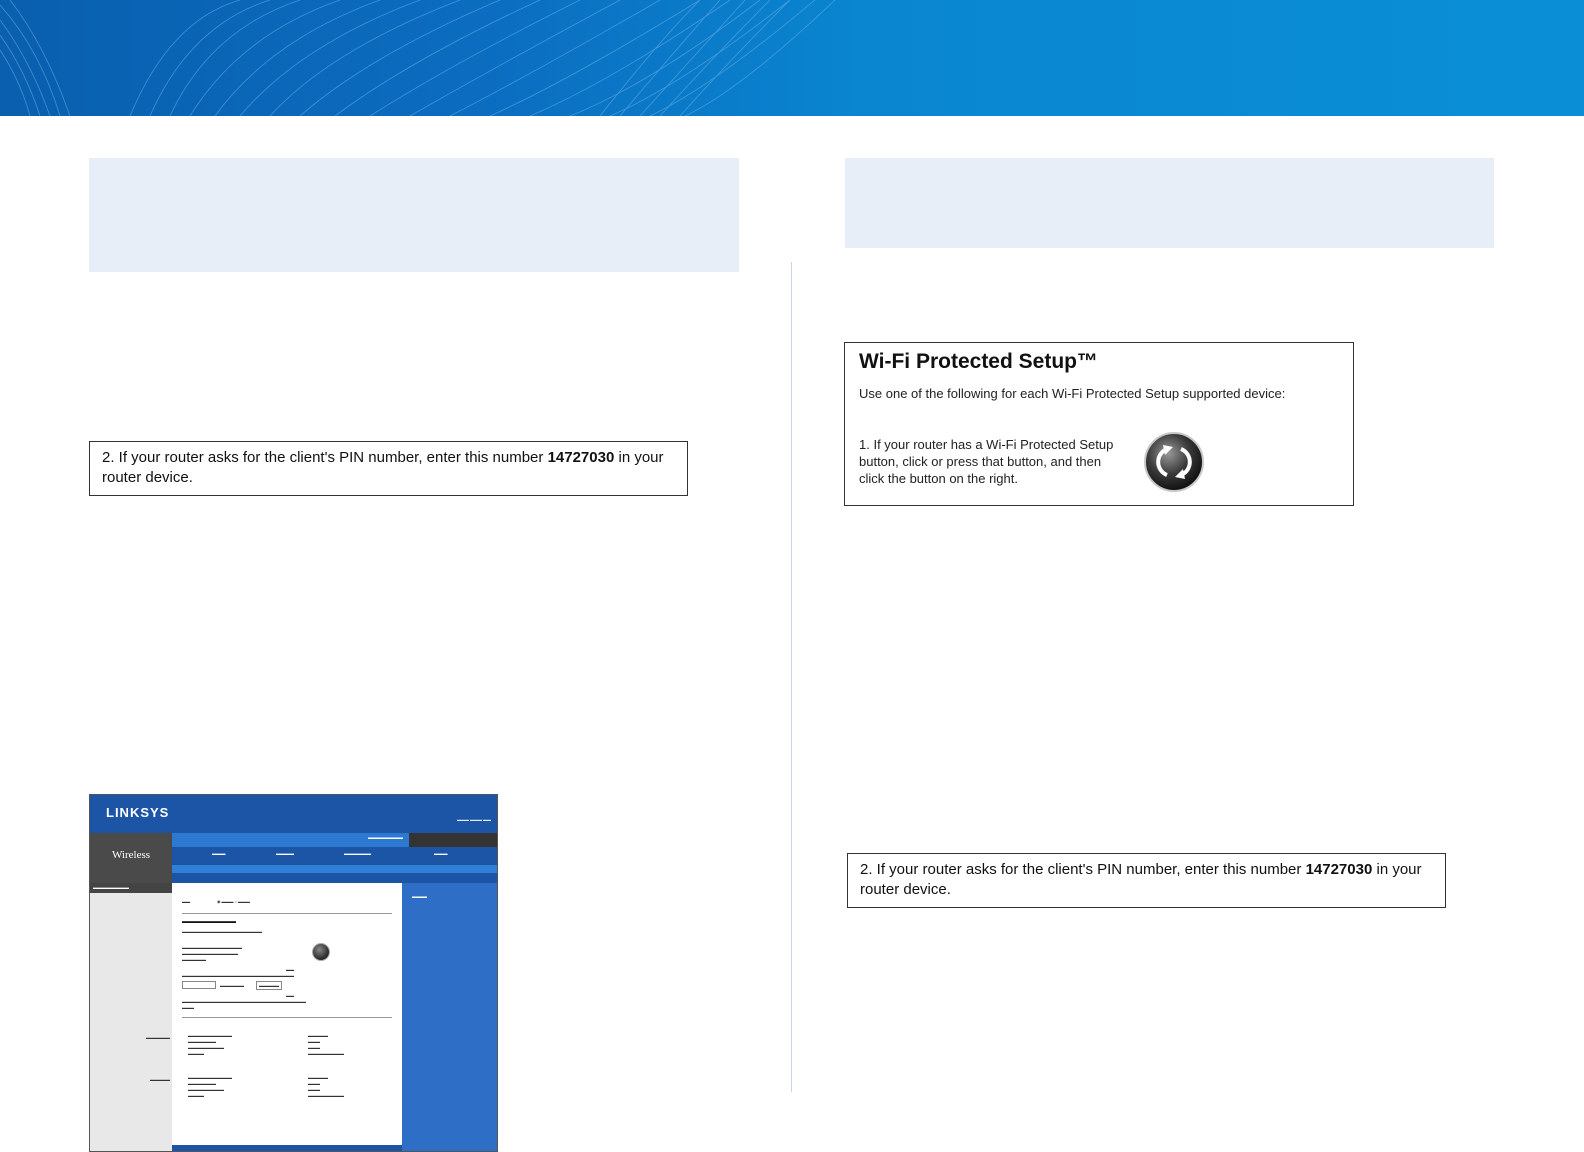 The image size is (1584, 1152). What do you see at coordinates (210, 1086) in the screenshot?
I see `status-block-5: ▬▬▬▬▬▬▬▬▬▬▬ ▬▬▬▬▬▬▬ ▬▬▬▬▬▬▬▬▬ ▬▬▬▬` at bounding box center [210, 1086].